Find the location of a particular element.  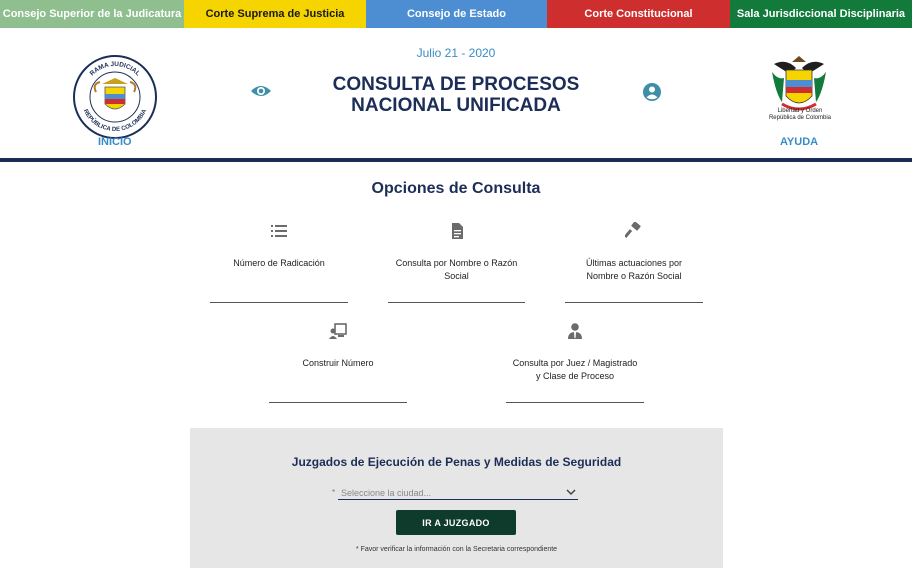

page-title-line1: CONSULTA DE PROCESOS is located at coordinates (456, 84).